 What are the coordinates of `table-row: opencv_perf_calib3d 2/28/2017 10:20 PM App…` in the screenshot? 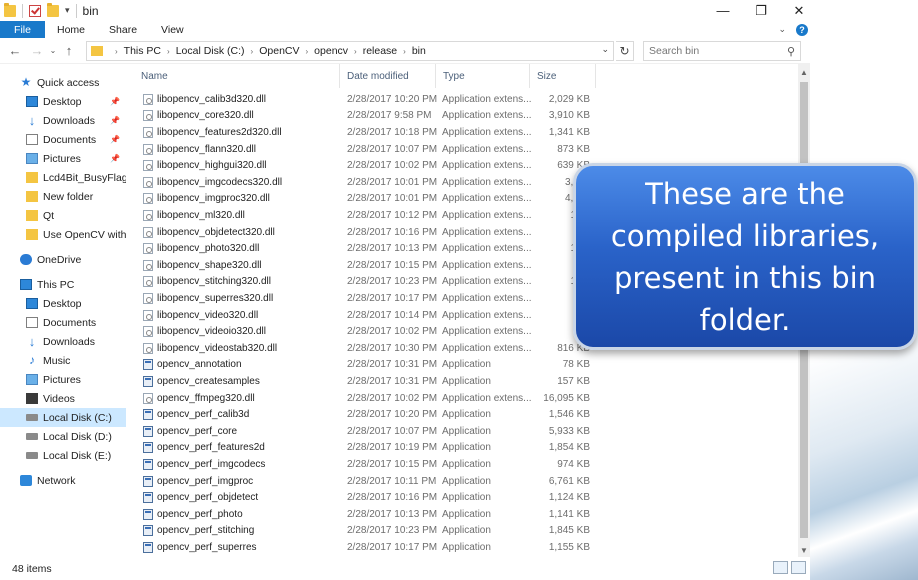 It's located at (466, 414).